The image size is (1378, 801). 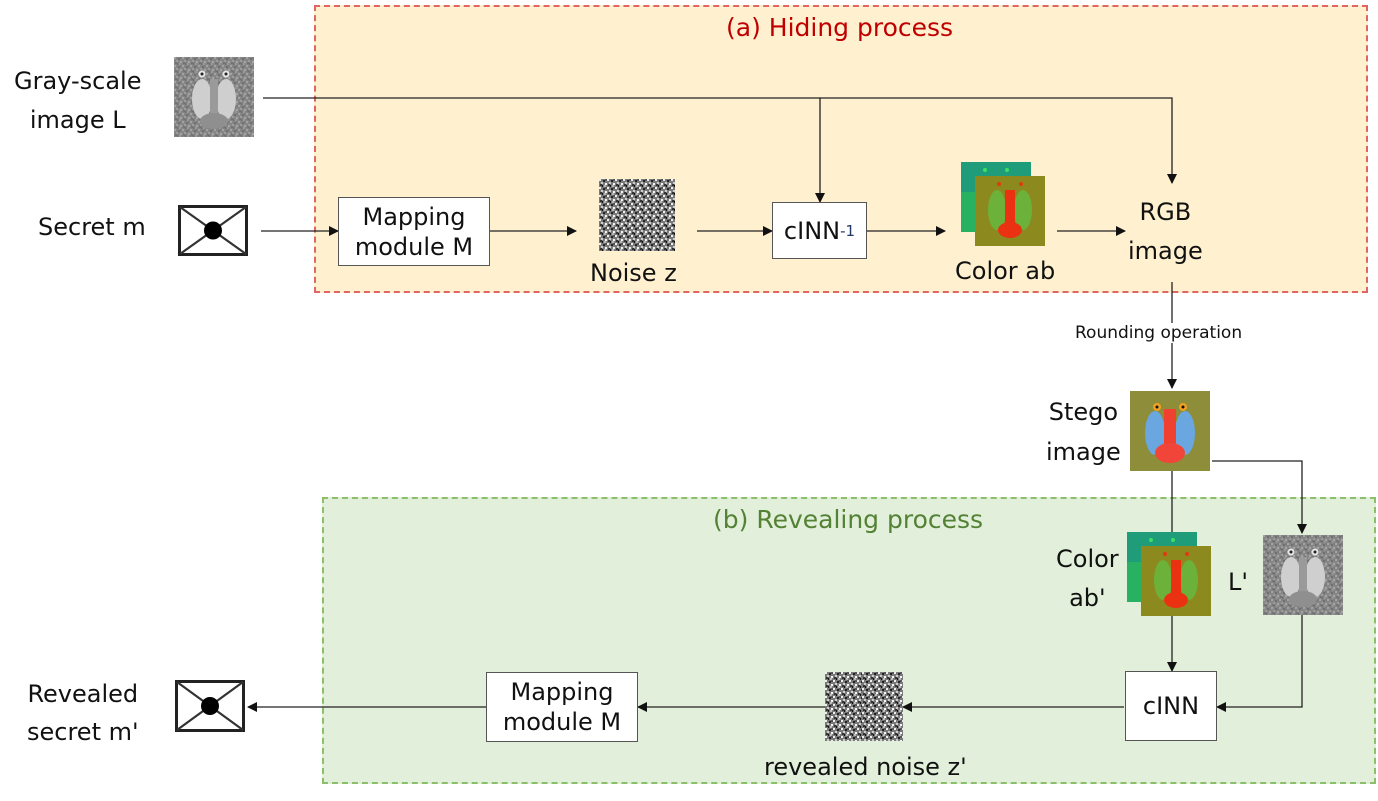 I want to click on mapping-hiding-line2: module M, so click(x=414, y=246).